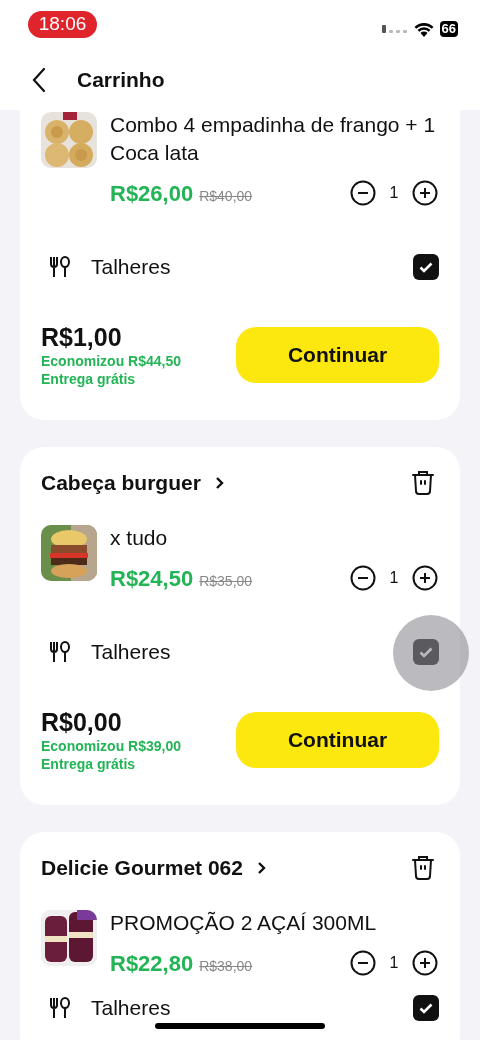 The width and height of the screenshot is (480, 1040). I want to click on back-icon, so click(39, 80).